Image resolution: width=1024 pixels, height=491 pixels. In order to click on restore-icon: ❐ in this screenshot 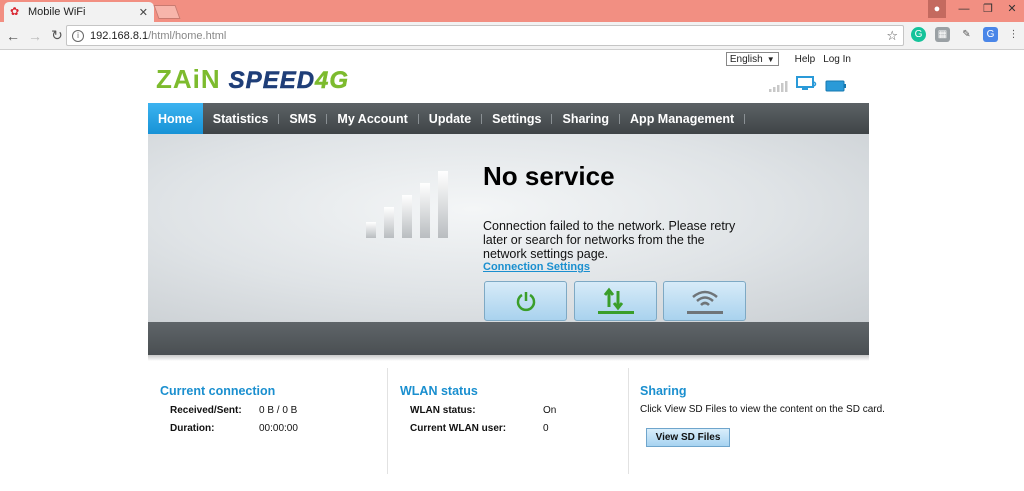, I will do `click(988, 9)`.